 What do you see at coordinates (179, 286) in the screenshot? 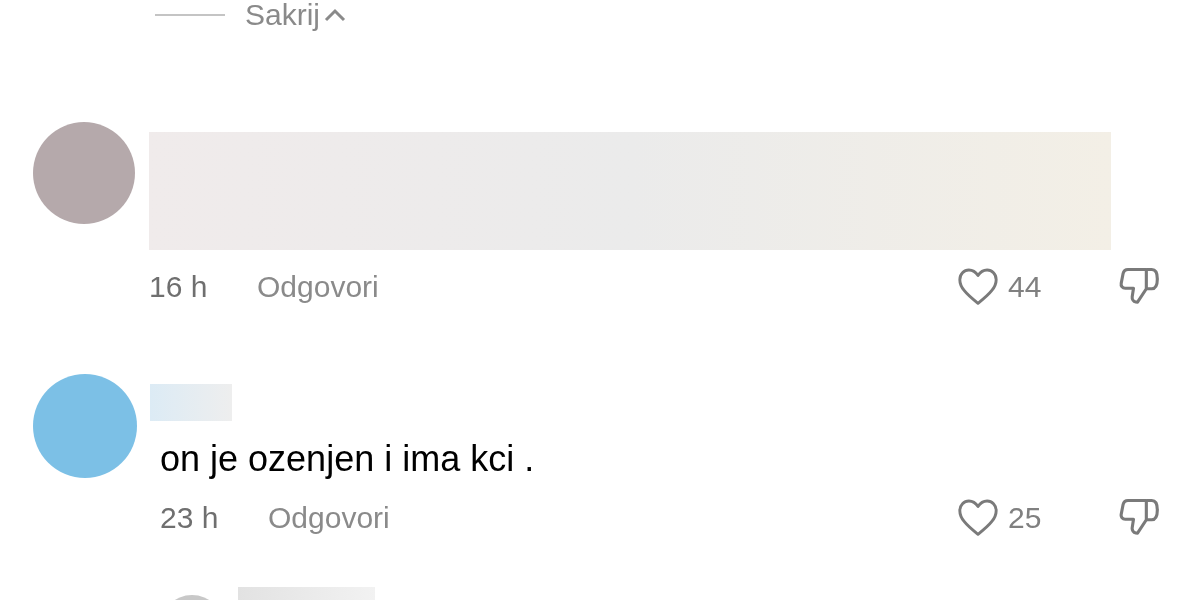
I see `comment-time: 16 h` at bounding box center [179, 286].